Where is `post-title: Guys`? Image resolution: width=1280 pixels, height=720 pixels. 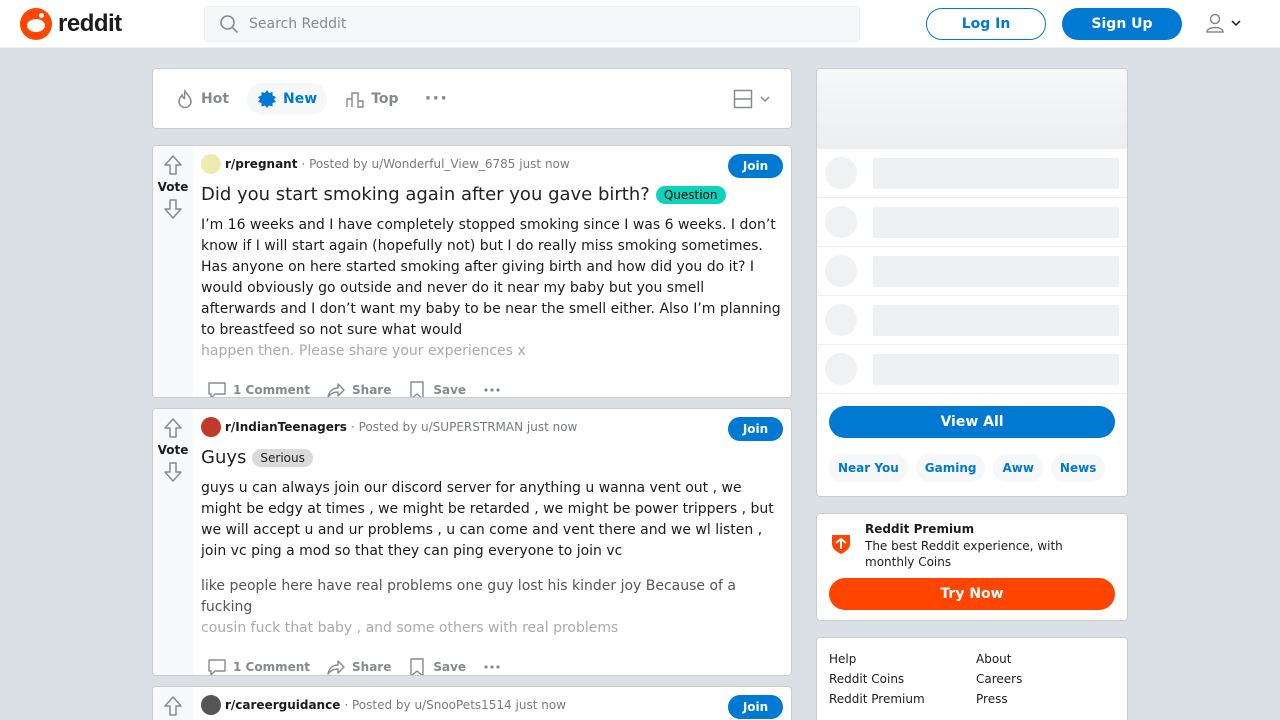
post-title: Guys is located at coordinates (223, 457).